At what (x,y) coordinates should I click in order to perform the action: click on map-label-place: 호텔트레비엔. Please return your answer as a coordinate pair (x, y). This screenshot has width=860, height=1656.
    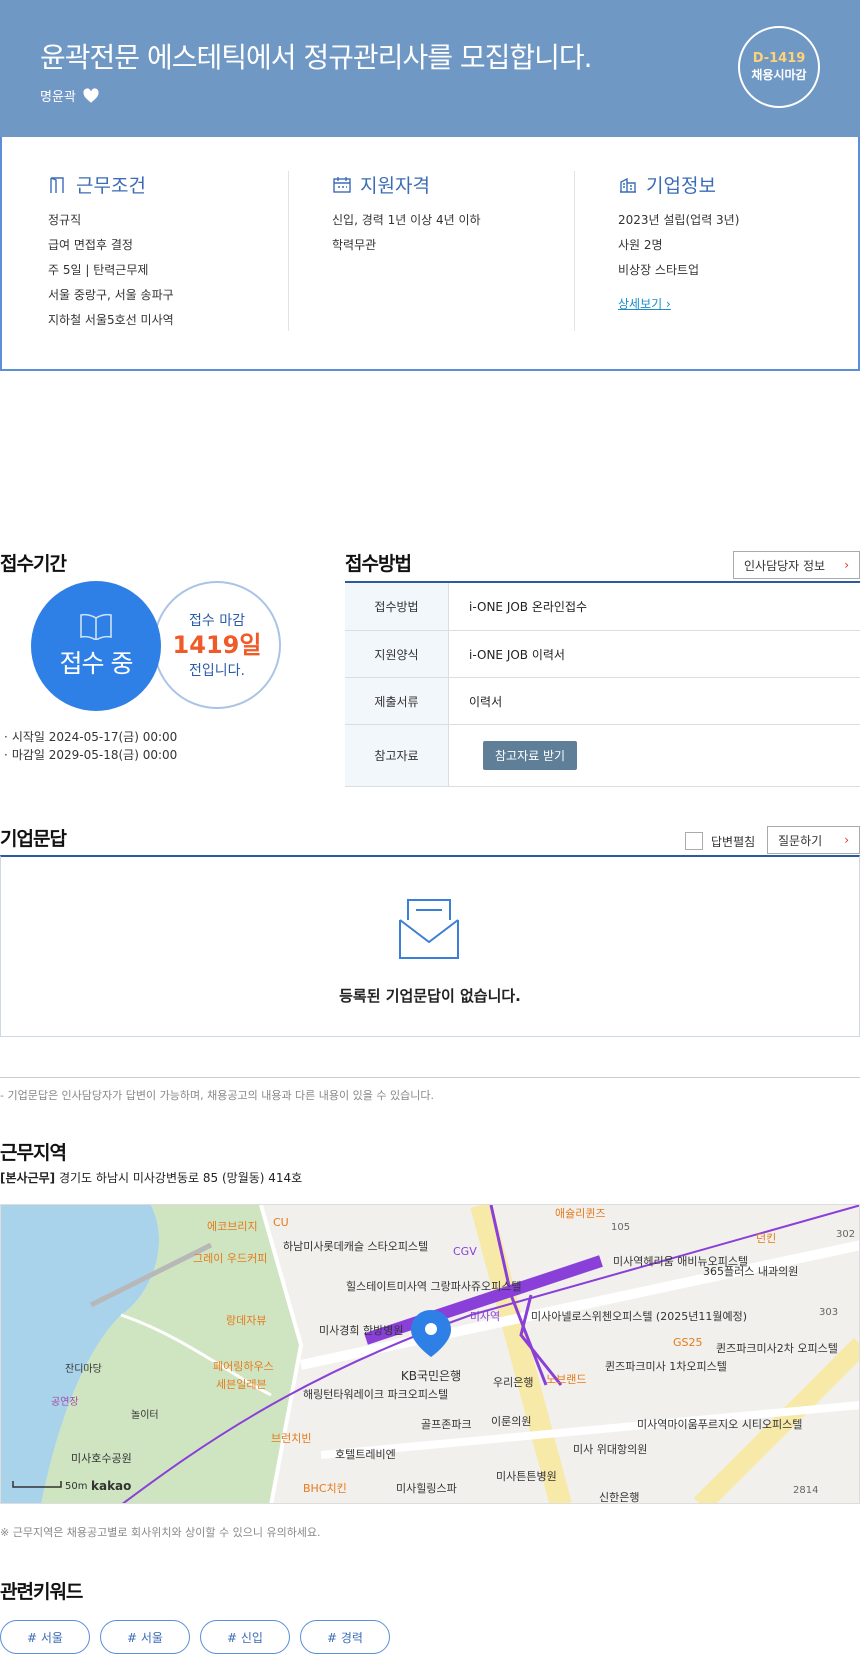
    Looking at the image, I should click on (365, 1454).